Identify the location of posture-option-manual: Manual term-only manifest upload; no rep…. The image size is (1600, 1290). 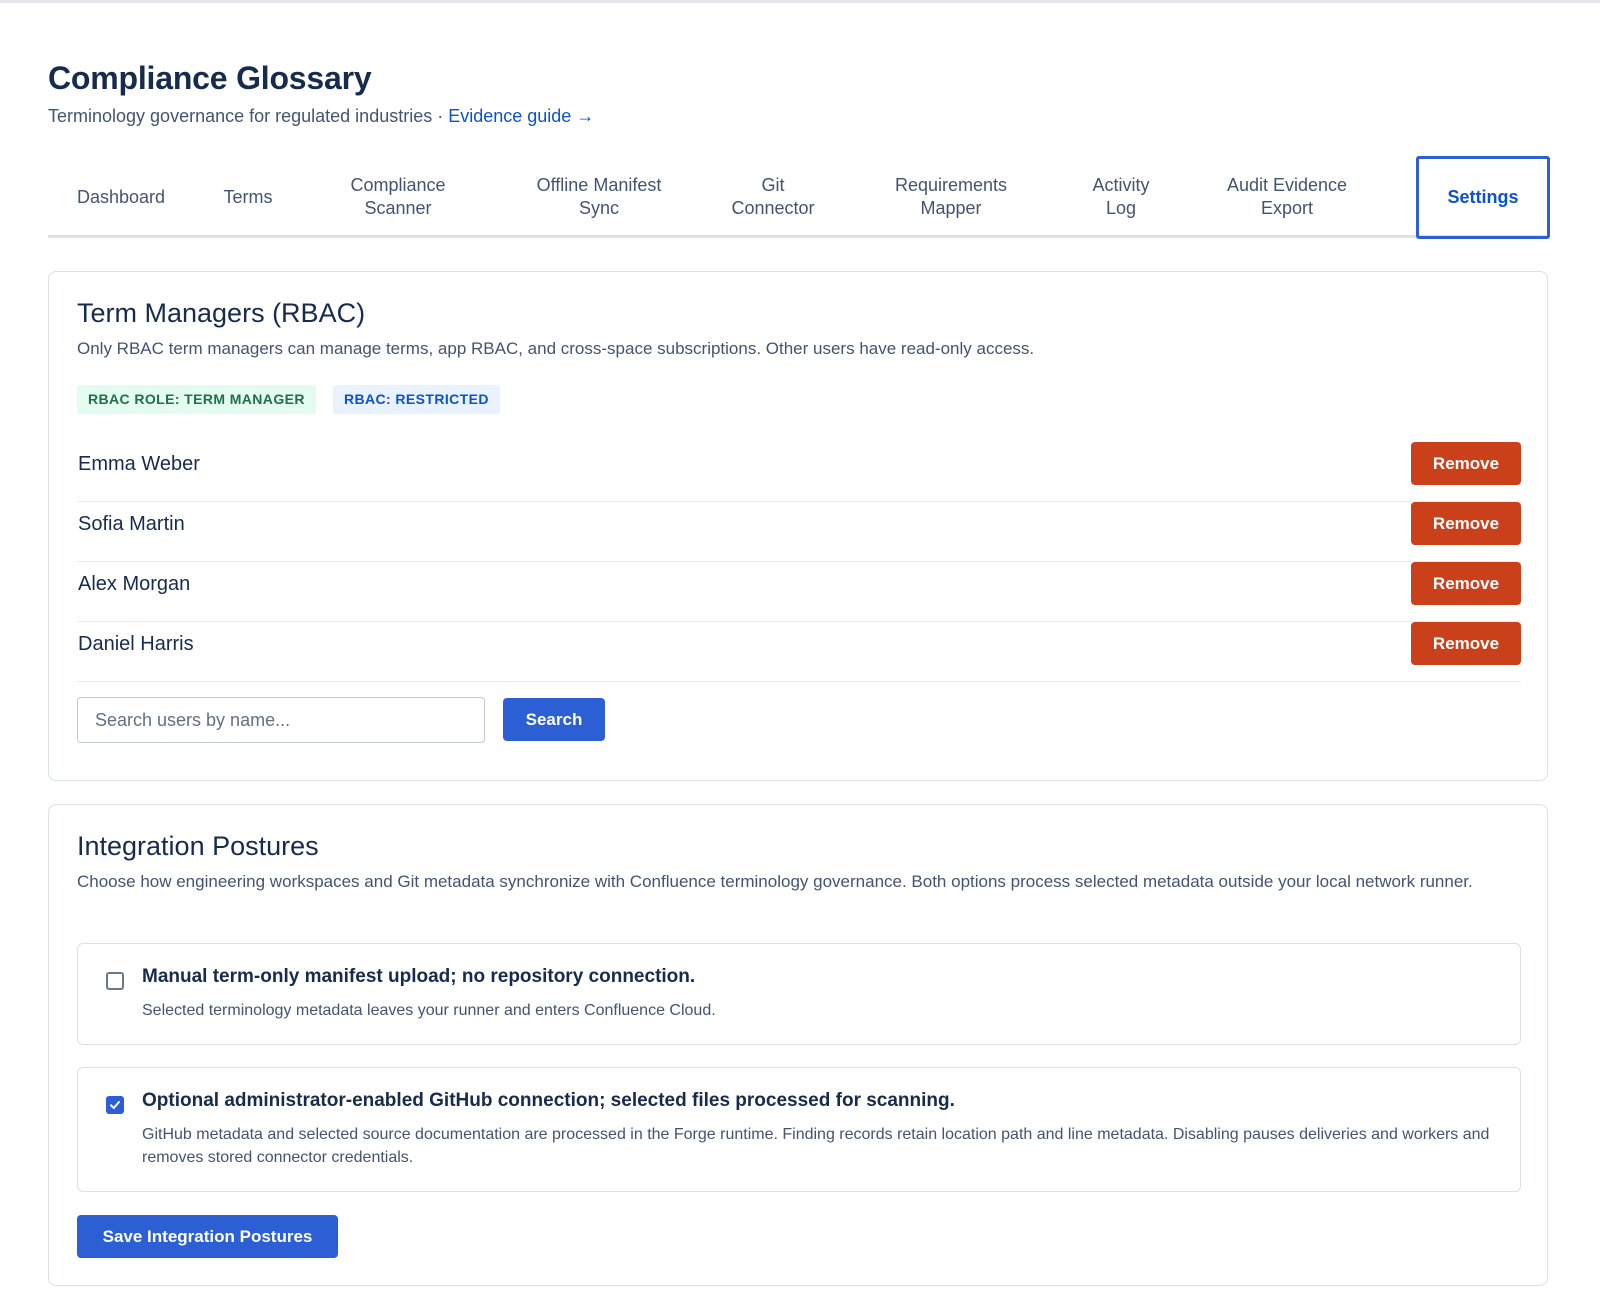
(799, 994).